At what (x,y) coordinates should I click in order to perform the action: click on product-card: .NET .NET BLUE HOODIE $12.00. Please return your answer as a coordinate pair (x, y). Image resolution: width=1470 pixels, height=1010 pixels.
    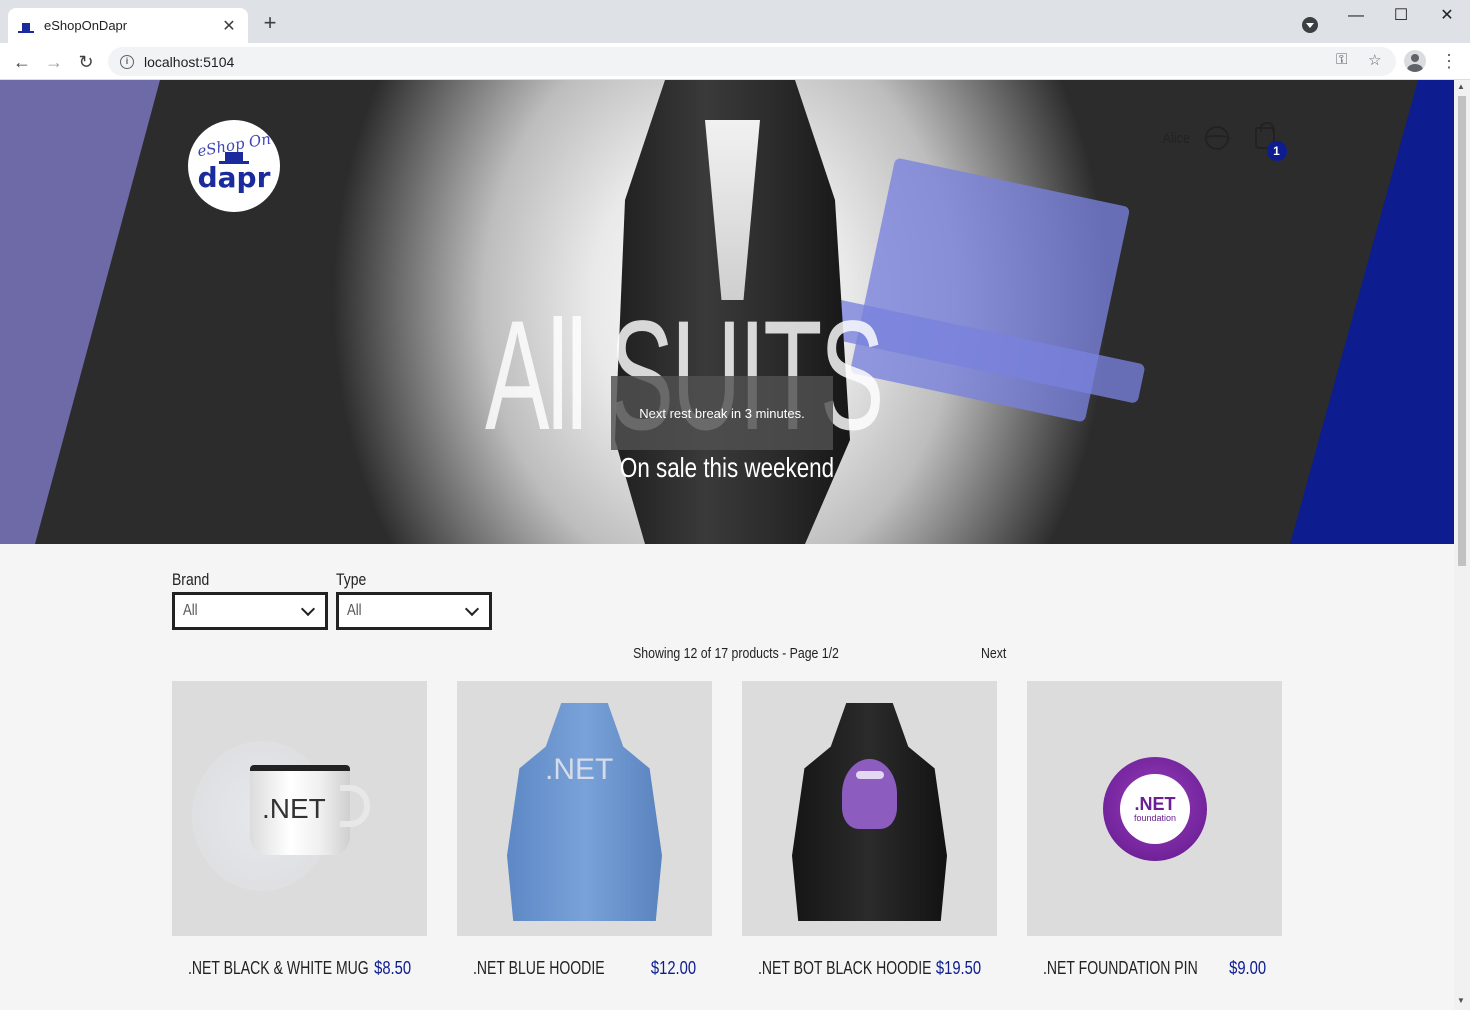
    Looking at the image, I should click on (584, 838).